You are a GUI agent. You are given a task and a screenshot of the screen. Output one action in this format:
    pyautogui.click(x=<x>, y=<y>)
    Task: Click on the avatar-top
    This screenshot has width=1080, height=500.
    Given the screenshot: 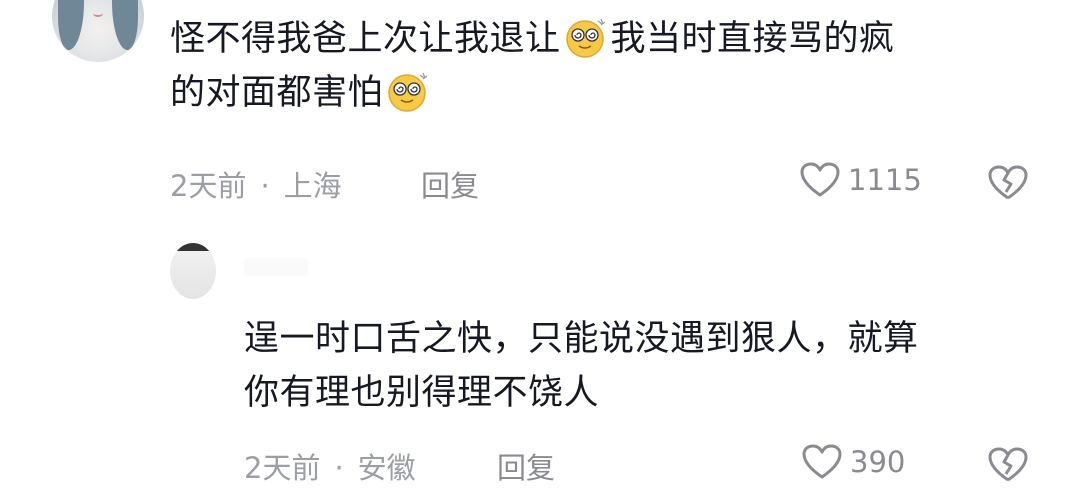 What is the action you would take?
    pyautogui.click(x=193, y=247)
    